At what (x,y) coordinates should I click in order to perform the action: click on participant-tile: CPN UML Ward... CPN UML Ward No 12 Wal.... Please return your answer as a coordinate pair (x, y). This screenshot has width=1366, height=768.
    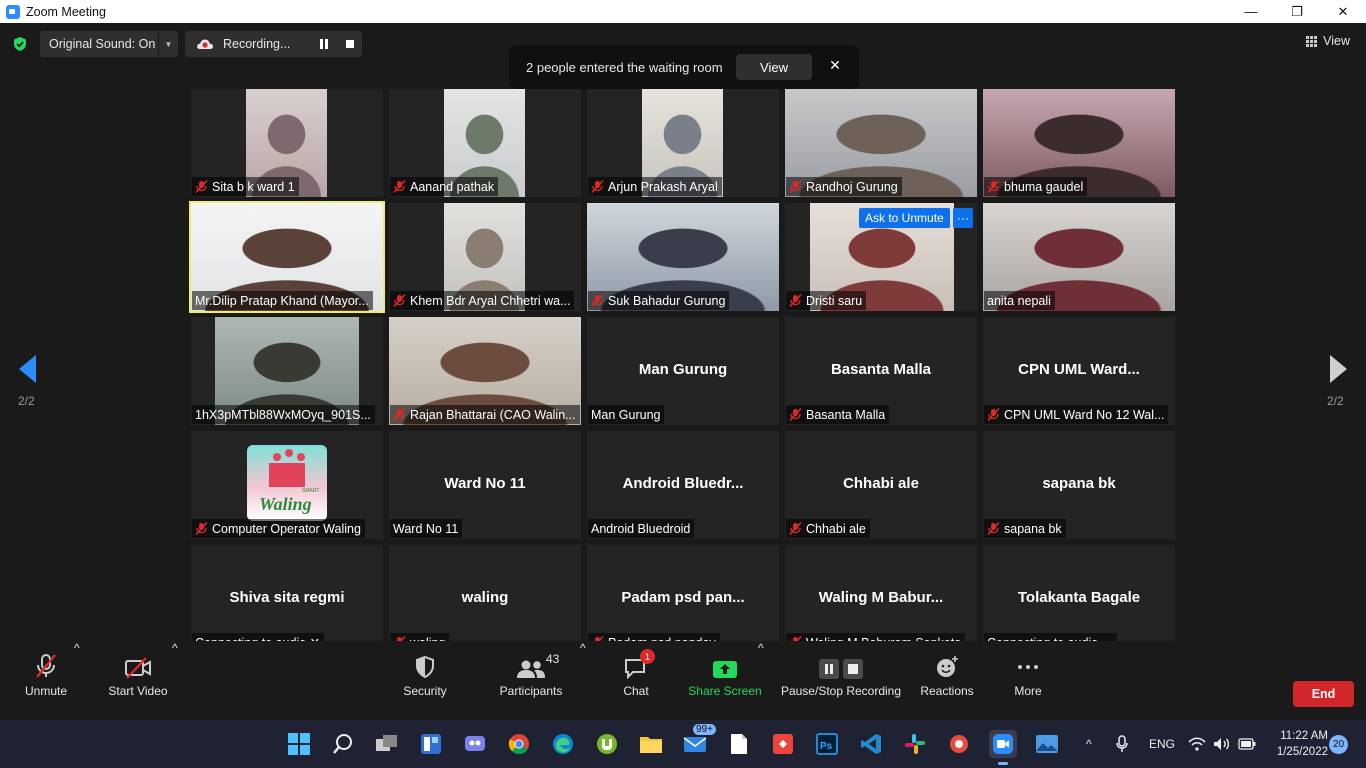
    Looking at the image, I should click on (1079, 371).